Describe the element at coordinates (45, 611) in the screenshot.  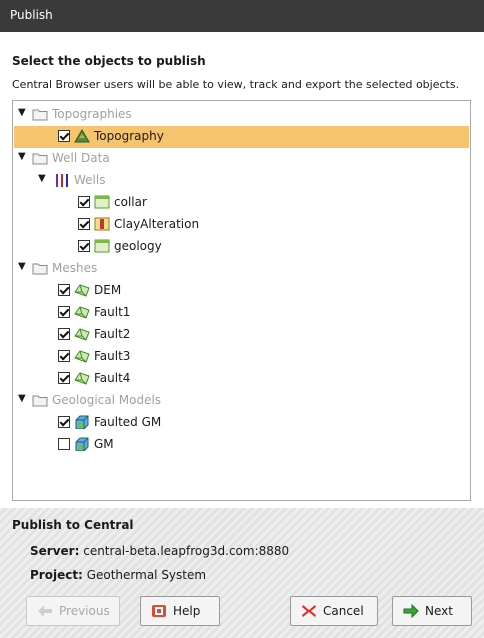
I see `arrow-left-icon` at that location.